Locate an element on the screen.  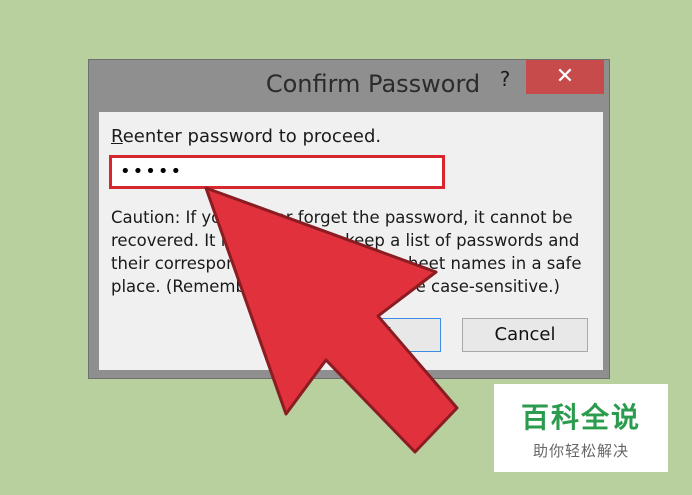
watermark-title: 百科全说 is located at coordinates (580, 417).